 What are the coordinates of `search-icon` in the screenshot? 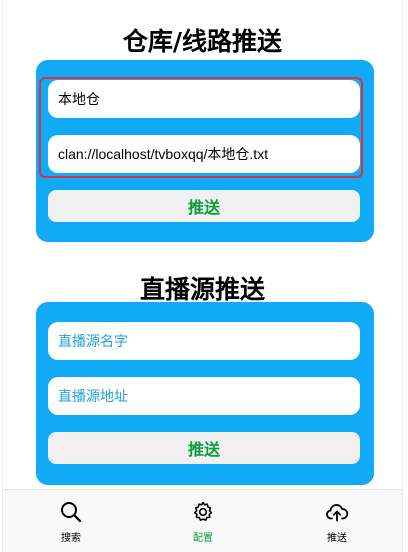 It's located at (71, 512).